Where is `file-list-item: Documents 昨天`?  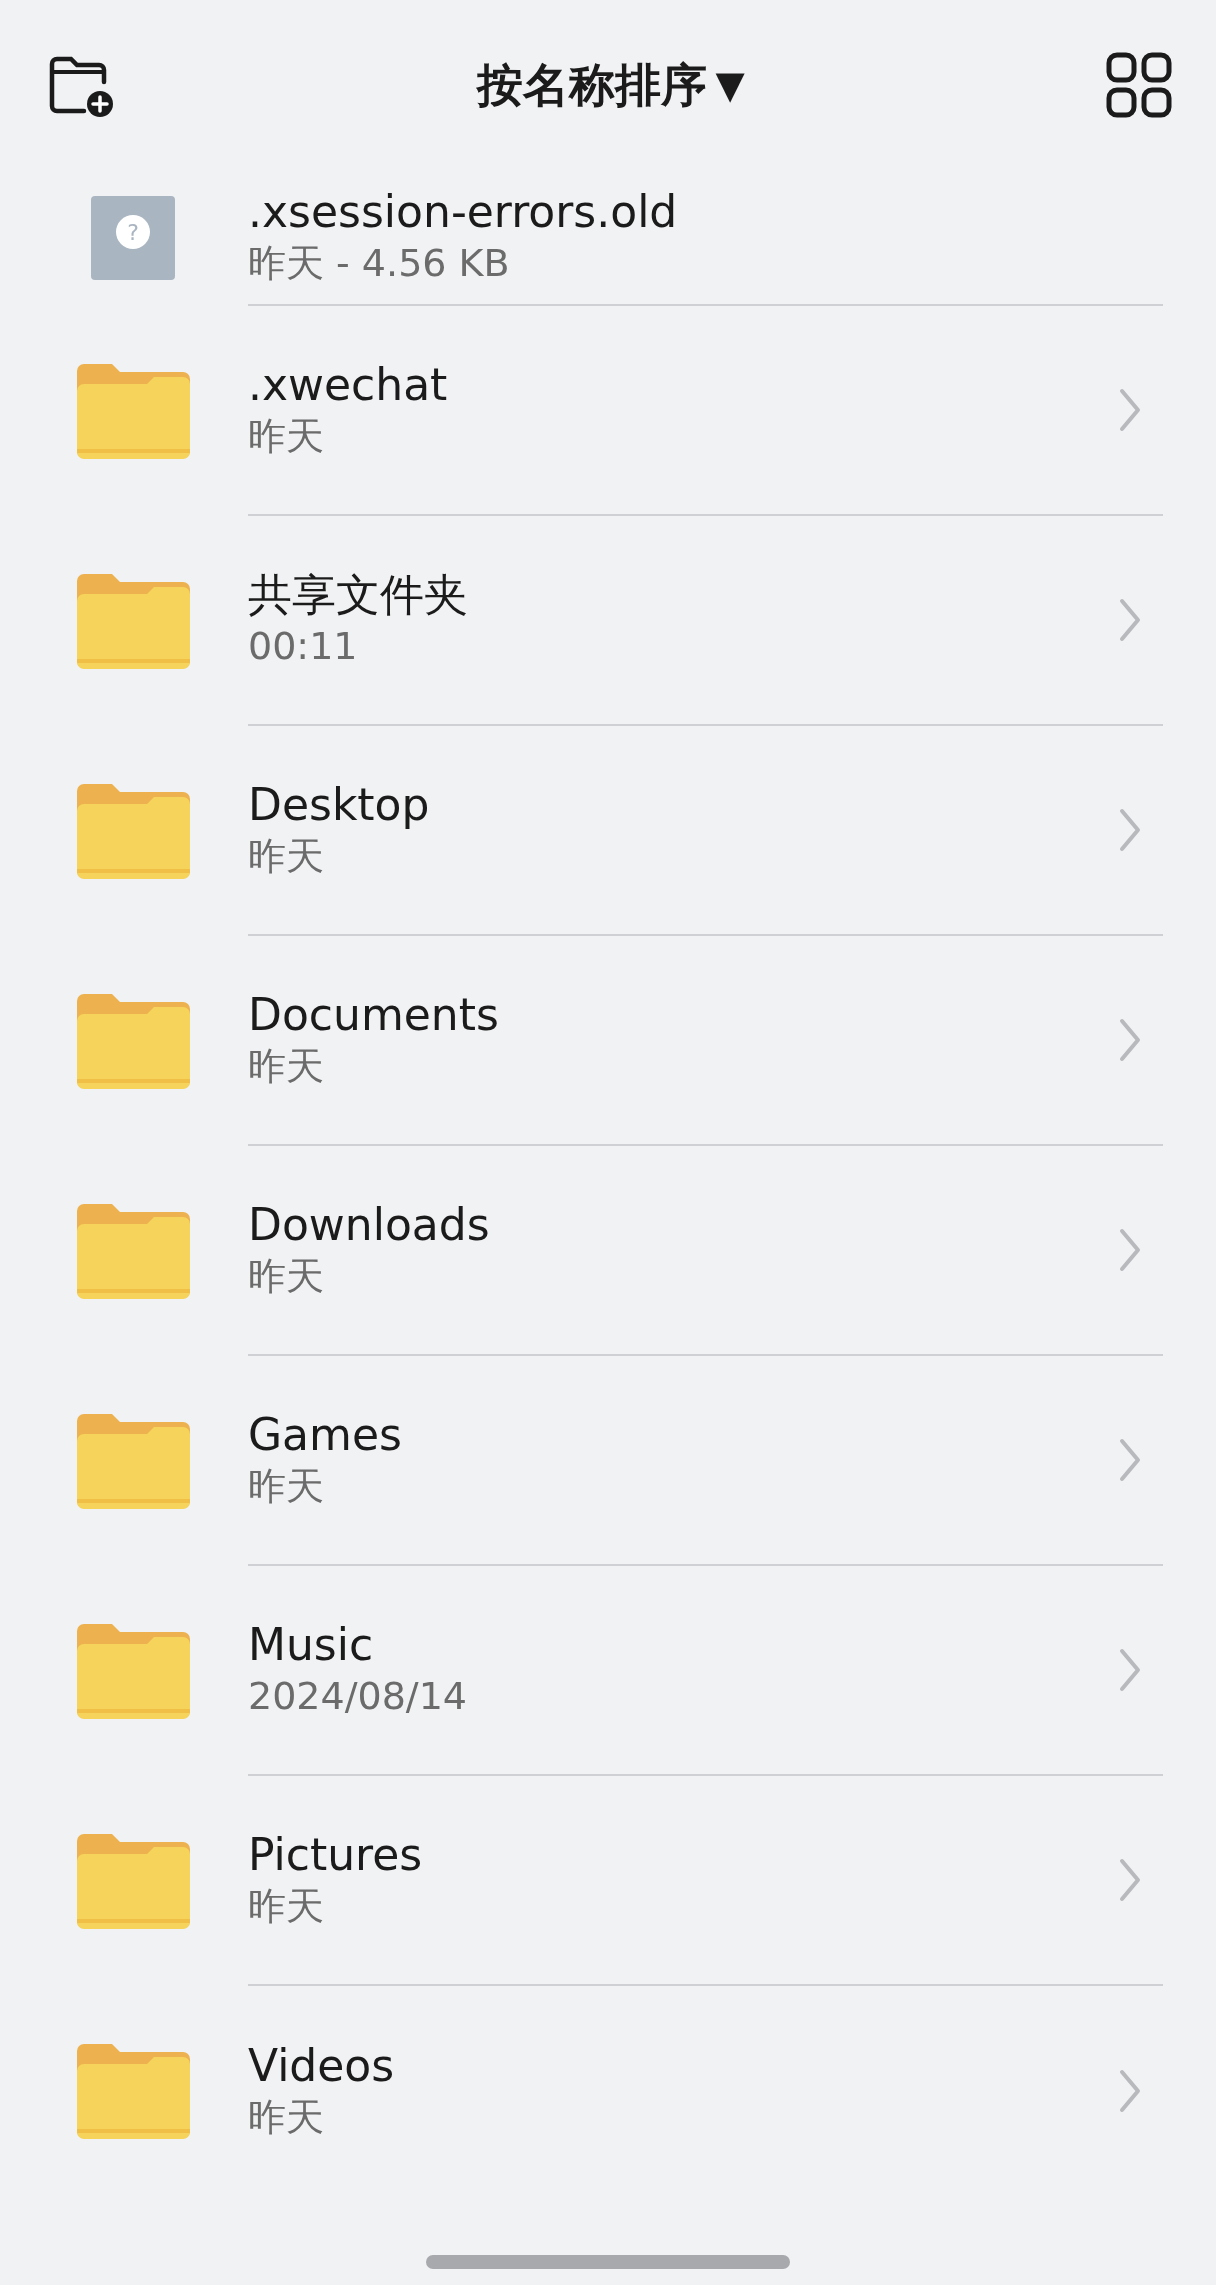
file-list-item: Documents 昨天 is located at coordinates (608, 1041).